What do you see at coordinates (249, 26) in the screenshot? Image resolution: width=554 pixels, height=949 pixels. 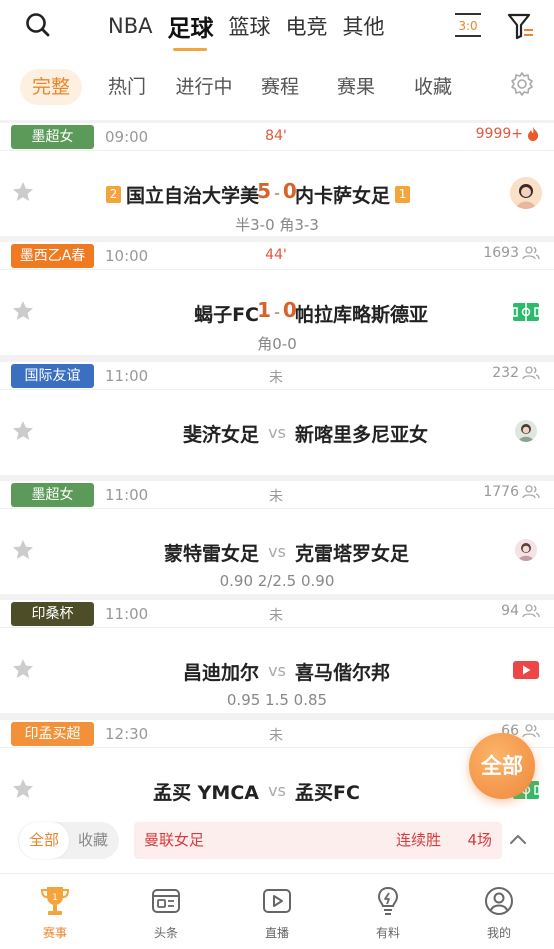 I see `sport-tab-basketball: 篮球` at bounding box center [249, 26].